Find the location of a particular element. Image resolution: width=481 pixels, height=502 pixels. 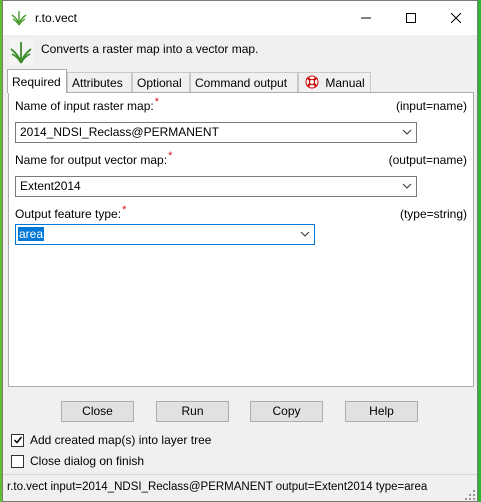

close-on-finish-checkbox is located at coordinates (17, 461).